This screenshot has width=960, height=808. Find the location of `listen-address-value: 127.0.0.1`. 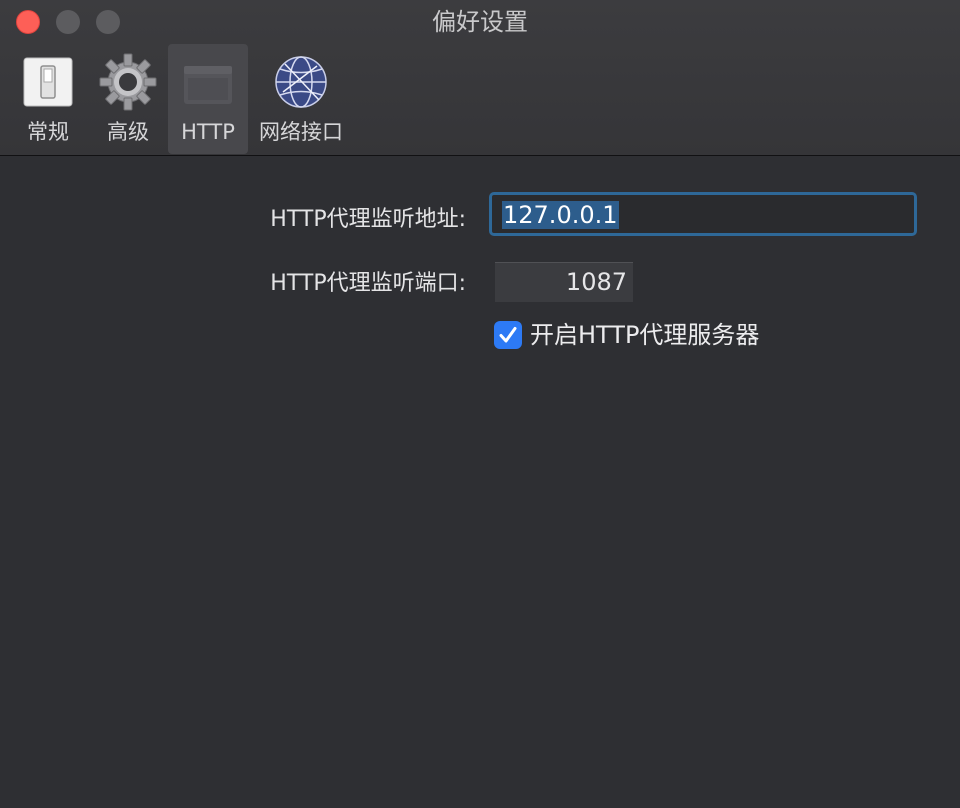

listen-address-value: 127.0.0.1 is located at coordinates (560, 215).